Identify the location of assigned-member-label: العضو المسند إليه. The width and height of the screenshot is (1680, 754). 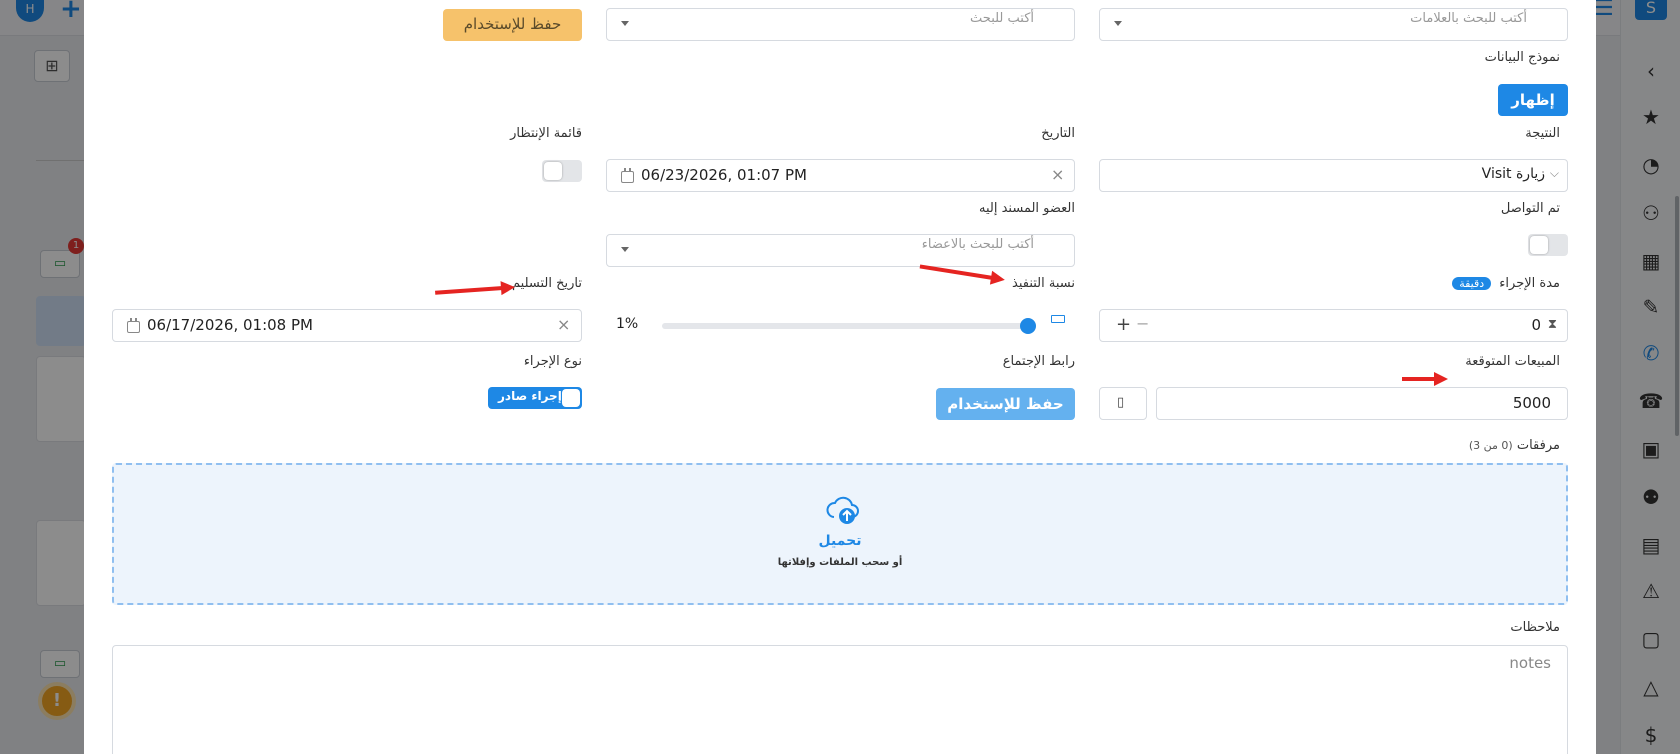
(1027, 208).